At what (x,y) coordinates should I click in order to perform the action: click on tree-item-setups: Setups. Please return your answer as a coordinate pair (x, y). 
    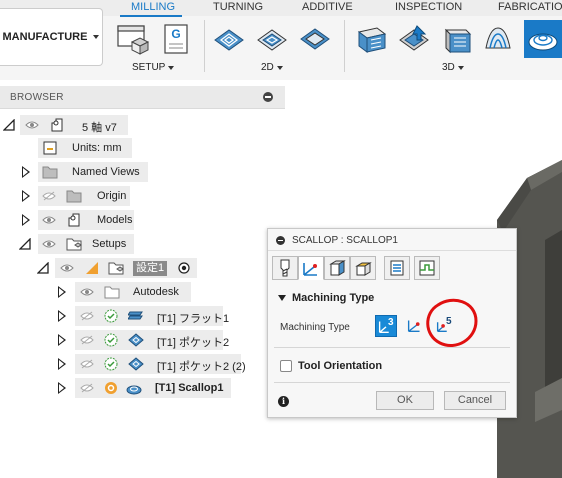
    Looking at the image, I should click on (142, 244).